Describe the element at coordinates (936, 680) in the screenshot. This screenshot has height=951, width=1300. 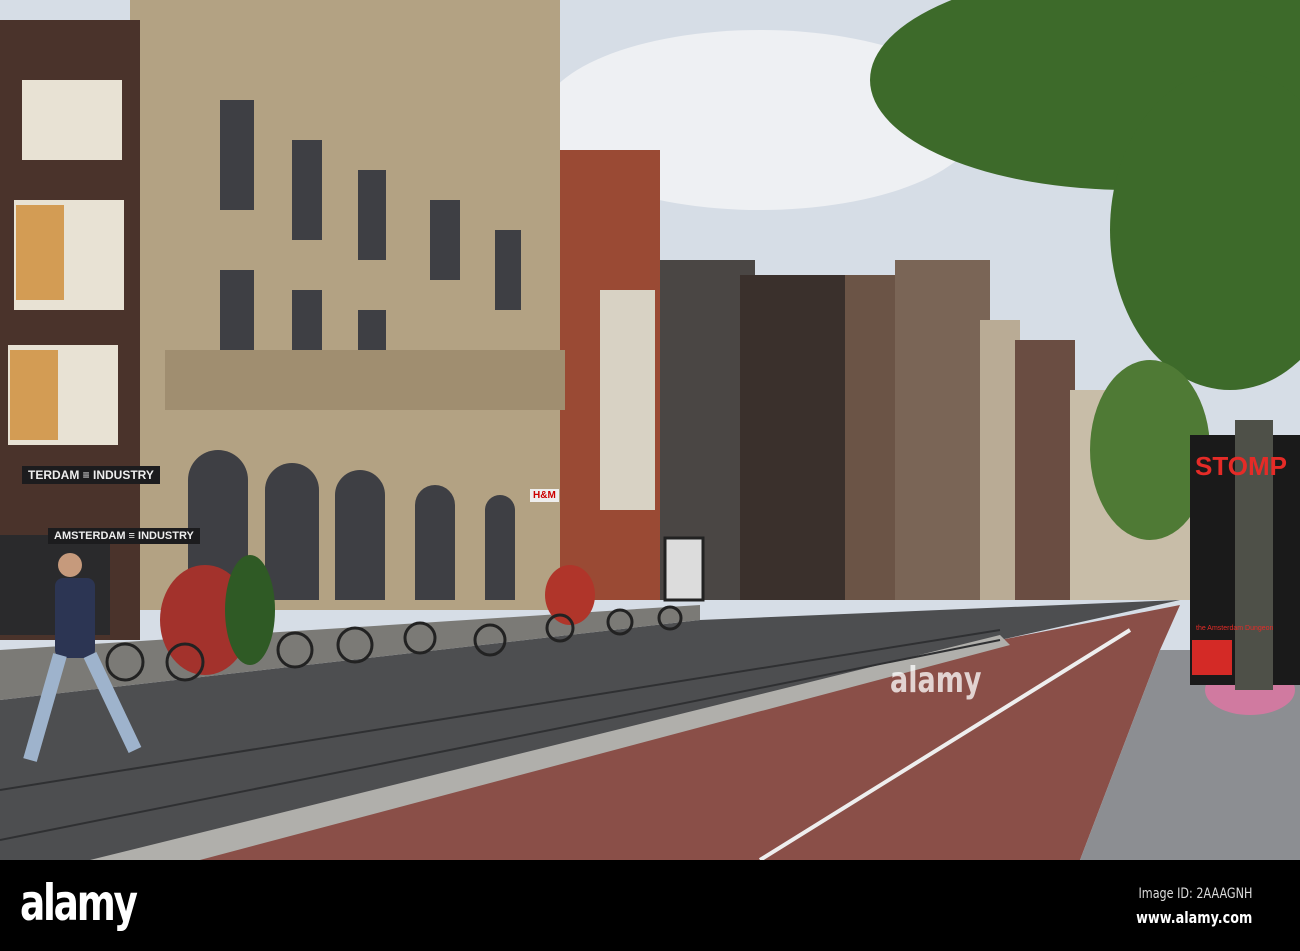
I see `watermark-overlay: alamy` at that location.